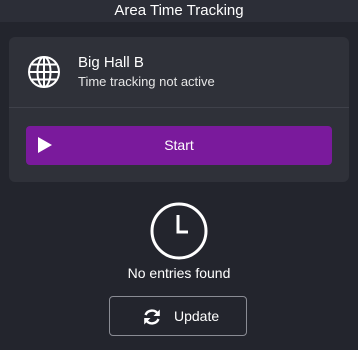 Image resolution: width=358 pixels, height=350 pixels. I want to click on start-button-label: Start, so click(179, 145).